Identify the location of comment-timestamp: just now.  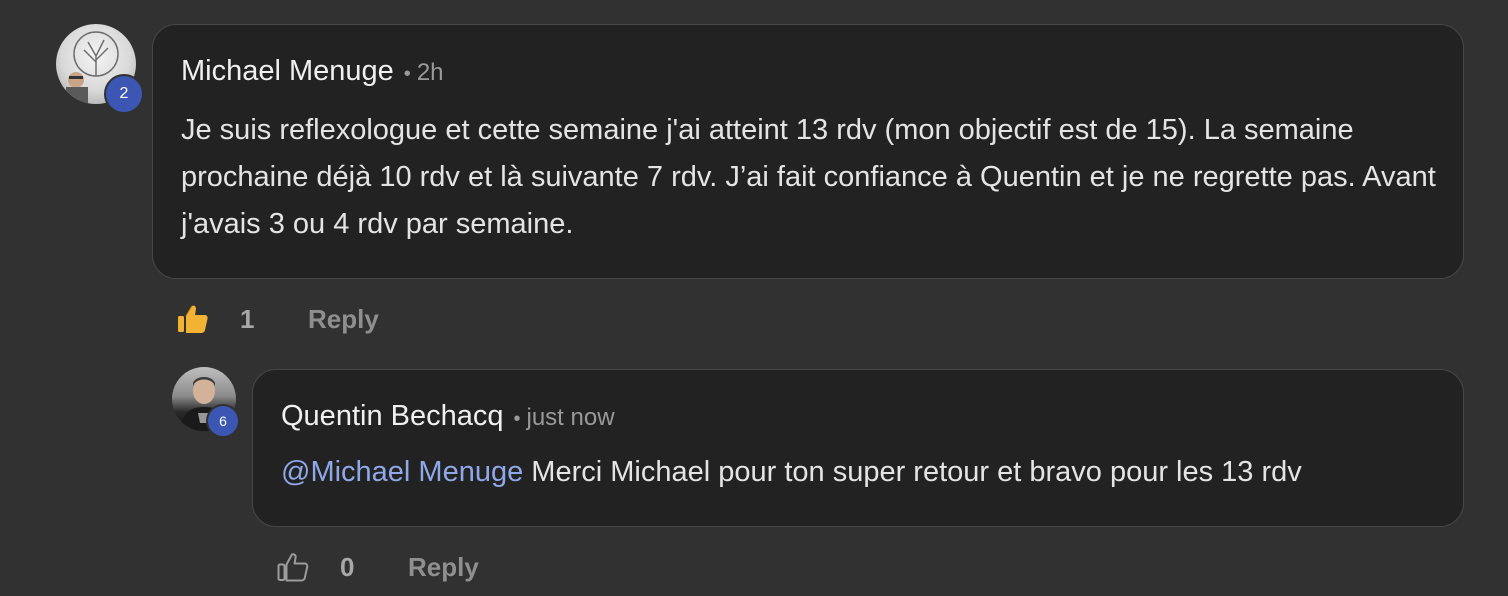
(570, 417).